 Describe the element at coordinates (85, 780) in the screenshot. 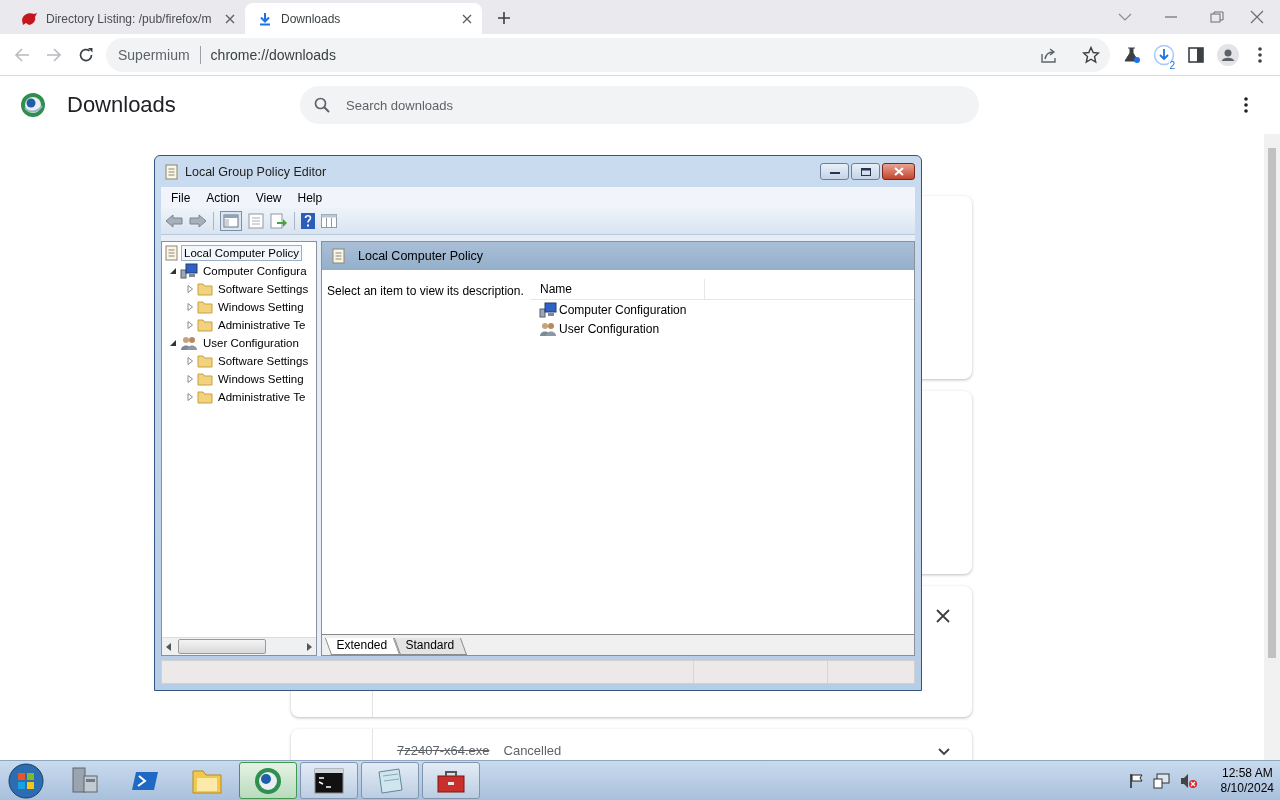

I see `server-icon` at that location.